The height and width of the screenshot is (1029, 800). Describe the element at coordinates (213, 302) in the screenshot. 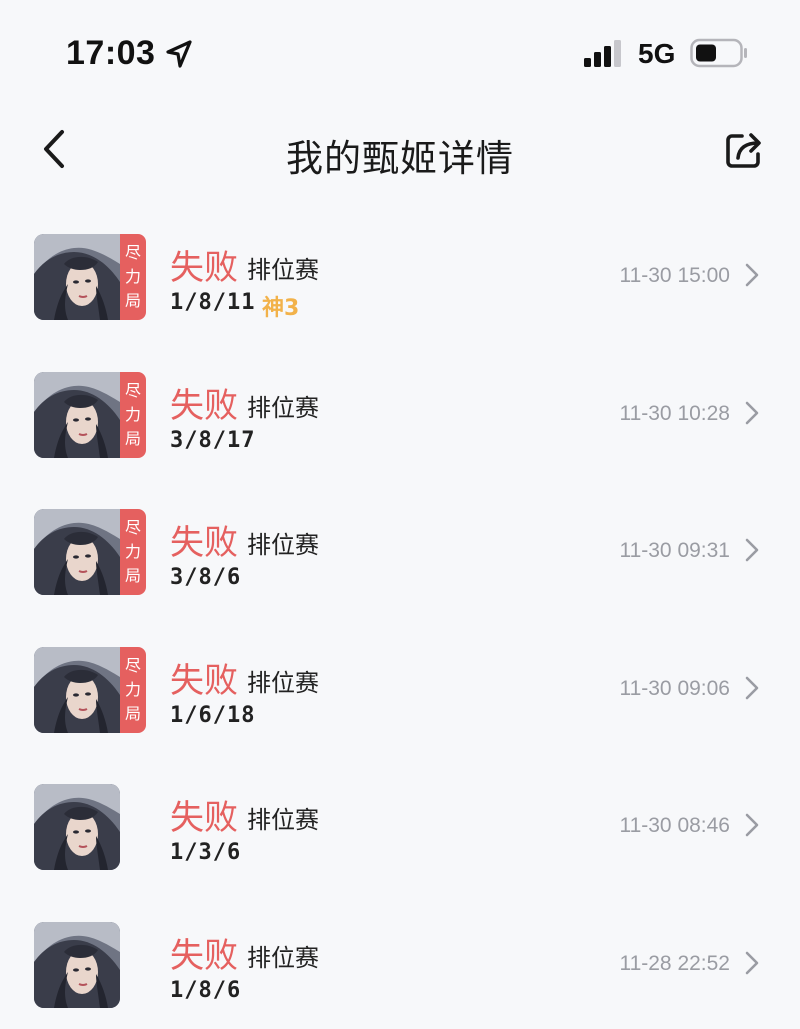

I see `kda-stat: 1/8/11` at that location.